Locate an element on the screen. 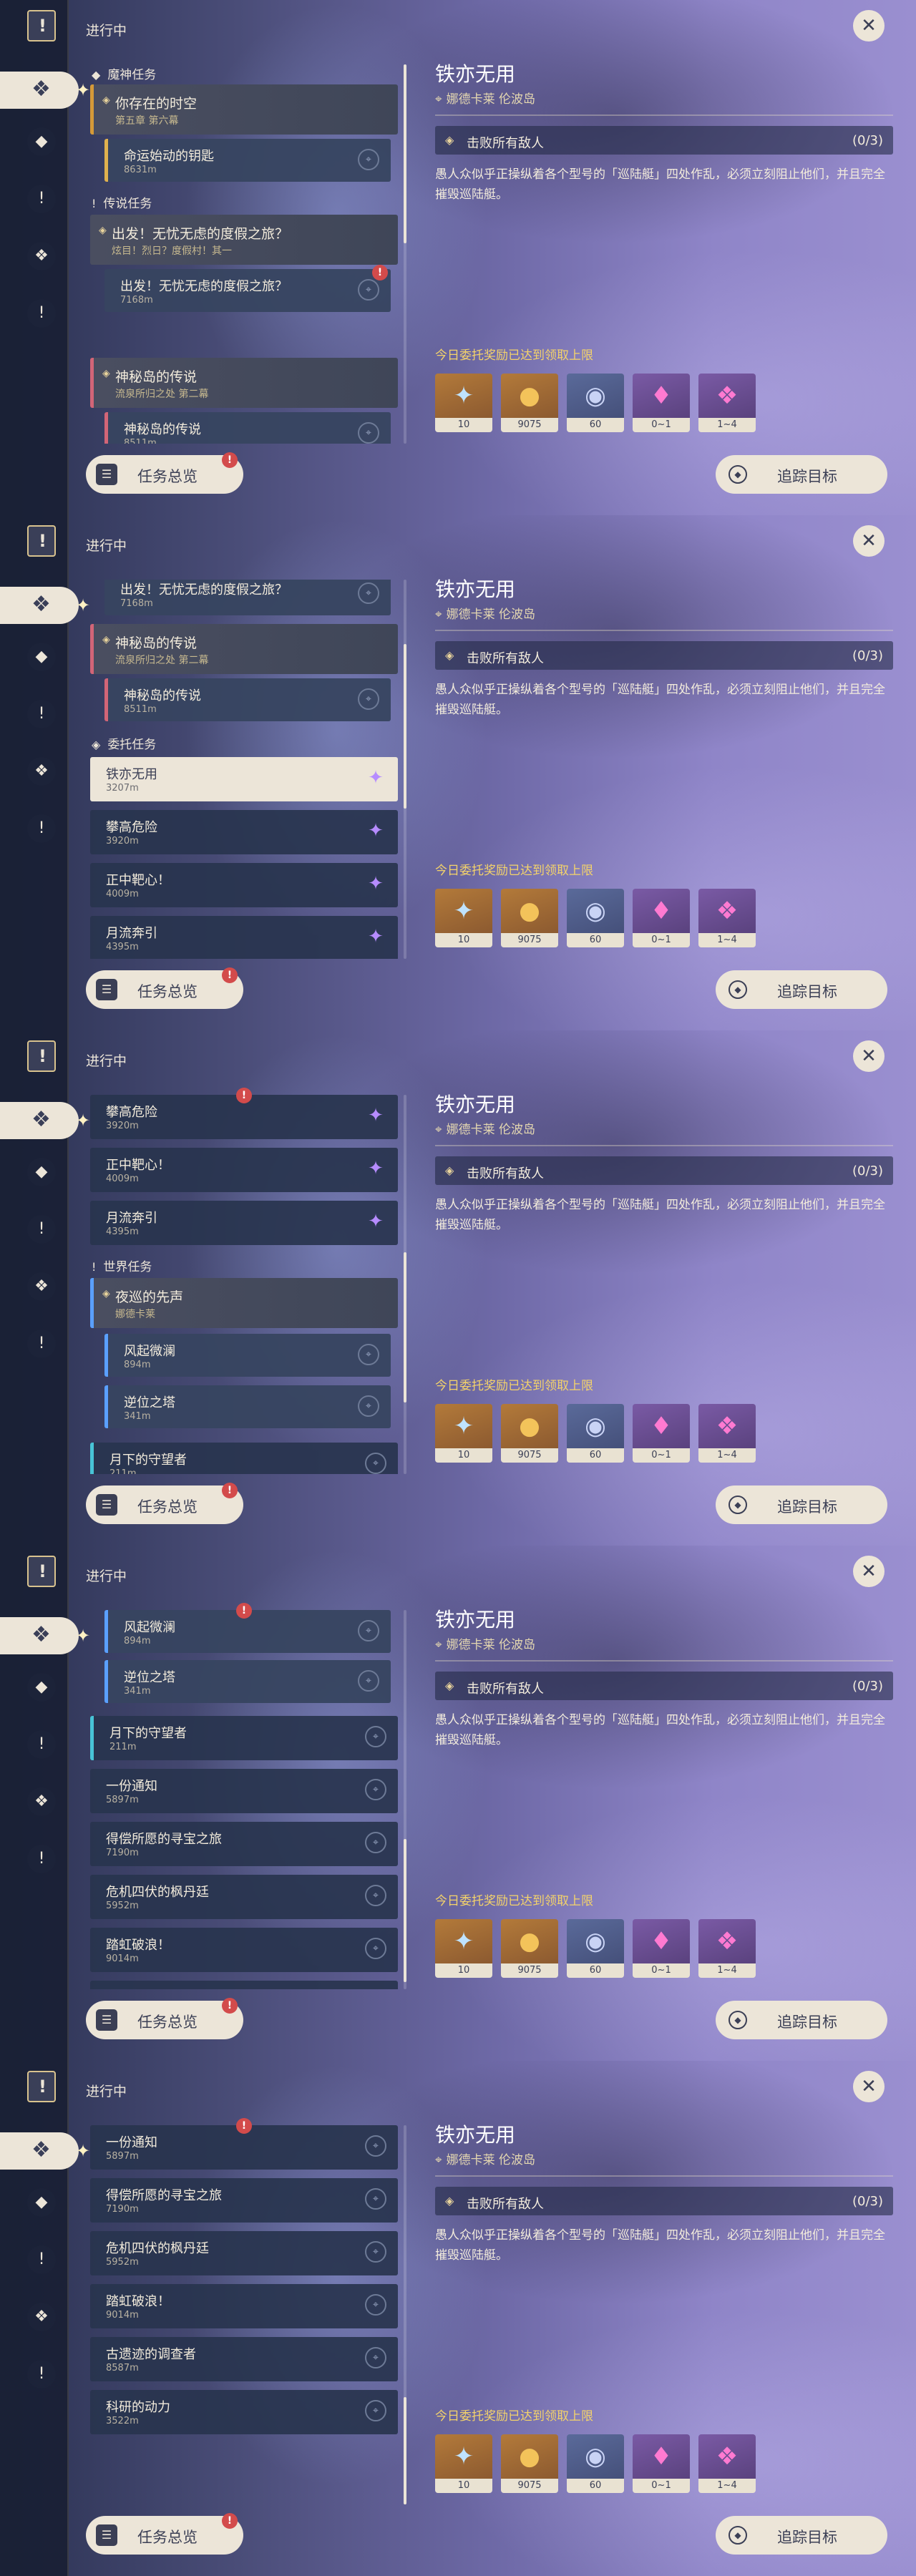 This screenshot has width=916, height=2576. quest-entry: 一份通知 5897m ⌖ is located at coordinates (244, 1791).